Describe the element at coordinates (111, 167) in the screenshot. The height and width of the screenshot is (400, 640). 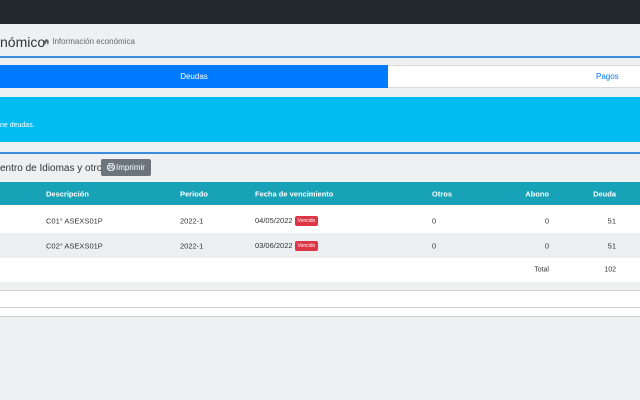
I see `print-icon` at that location.